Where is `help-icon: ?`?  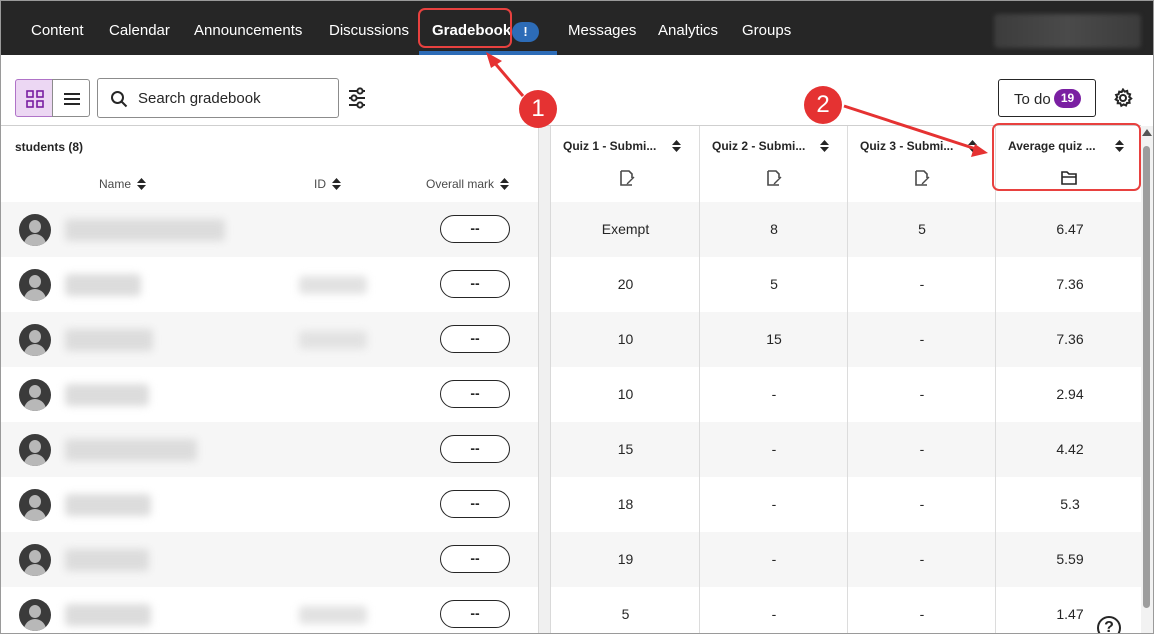
help-icon: ? is located at coordinates (1109, 624).